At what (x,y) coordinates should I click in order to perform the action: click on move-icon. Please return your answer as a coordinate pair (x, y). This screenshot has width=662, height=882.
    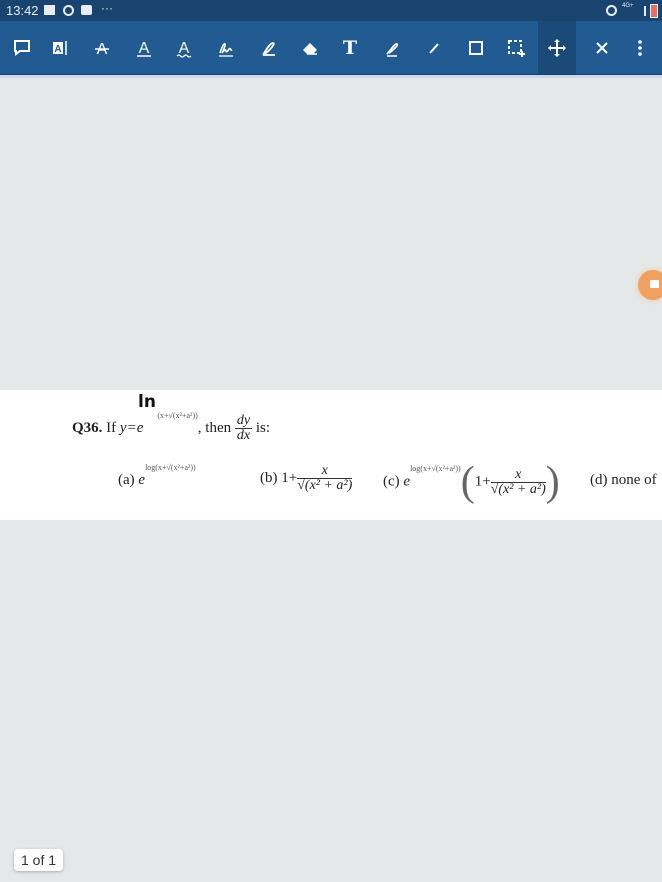
    Looking at the image, I should click on (557, 47).